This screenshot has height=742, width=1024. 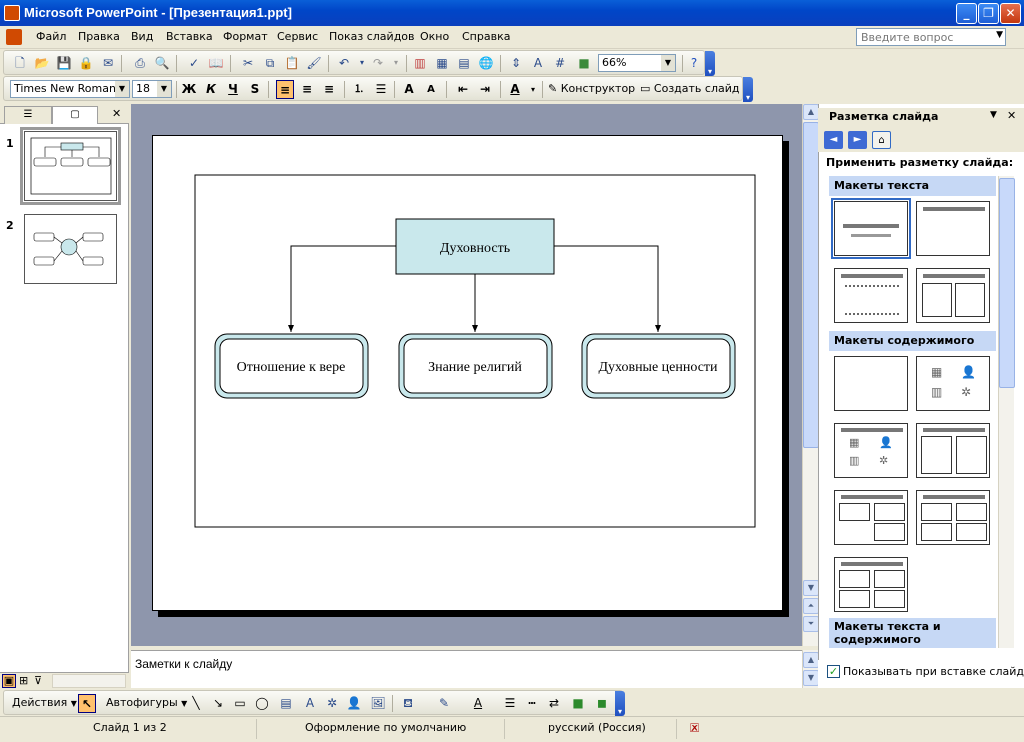 I want to click on undo-dropdown-icon: ▾, so click(x=362, y=63).